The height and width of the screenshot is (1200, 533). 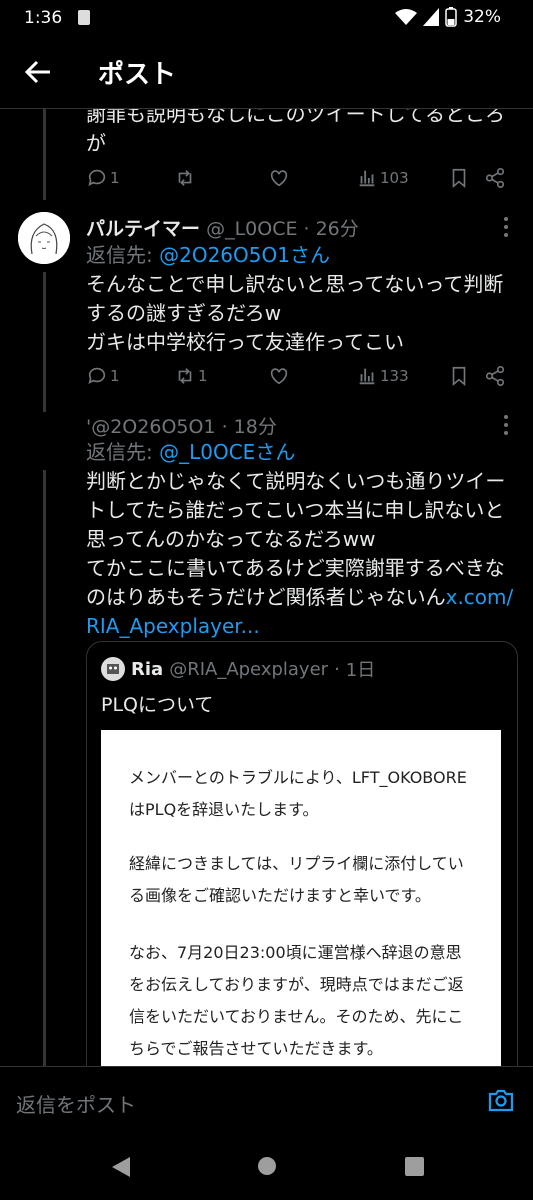 What do you see at coordinates (203, 376) in the screenshot?
I see `retweet-count: 1` at bounding box center [203, 376].